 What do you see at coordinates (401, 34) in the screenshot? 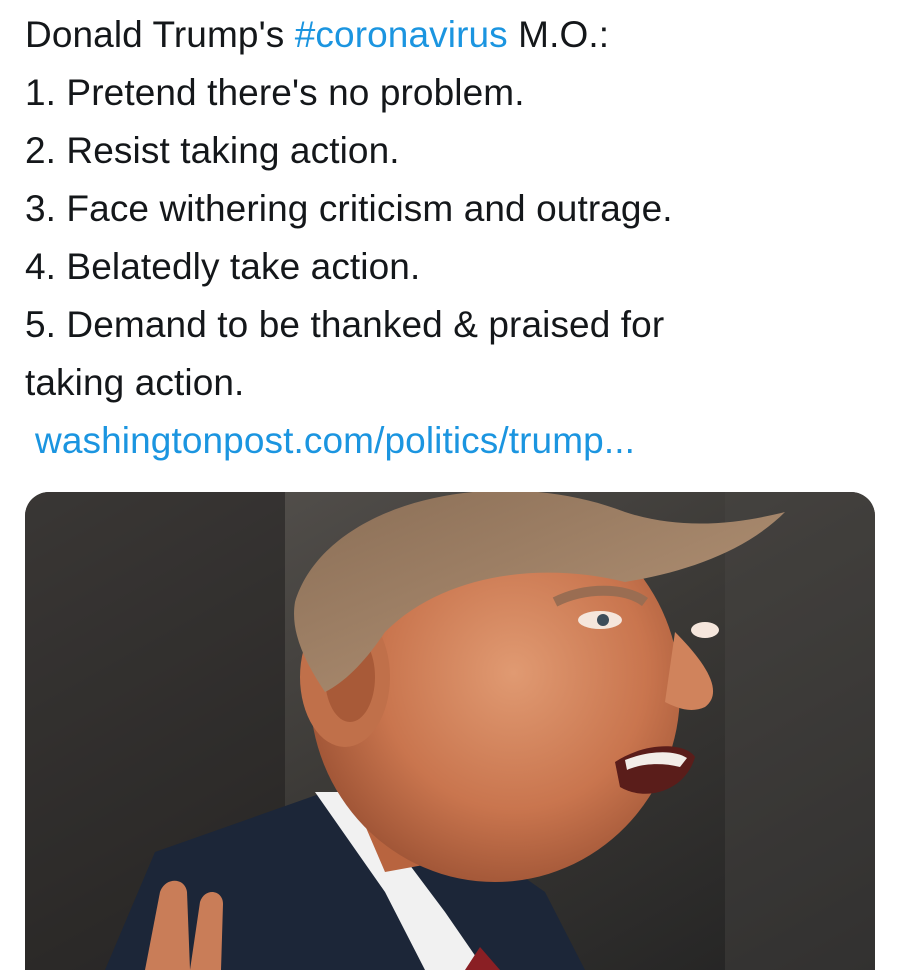
I see `hashtag-link: #coronavirus` at bounding box center [401, 34].